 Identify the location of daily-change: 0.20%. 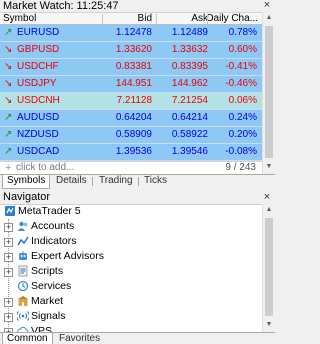
(242, 134).